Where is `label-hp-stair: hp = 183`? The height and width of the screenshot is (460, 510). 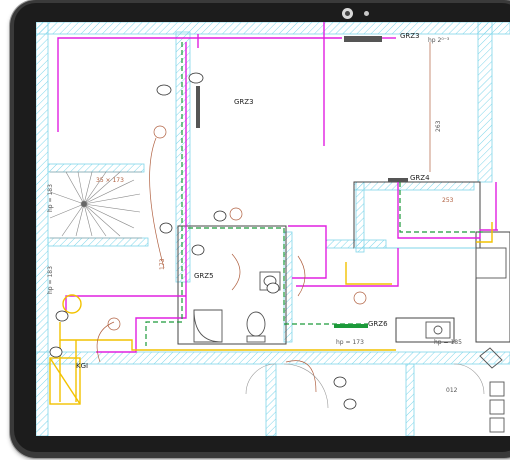
label-hp-stair: hp = 183 is located at coordinates (50, 198).